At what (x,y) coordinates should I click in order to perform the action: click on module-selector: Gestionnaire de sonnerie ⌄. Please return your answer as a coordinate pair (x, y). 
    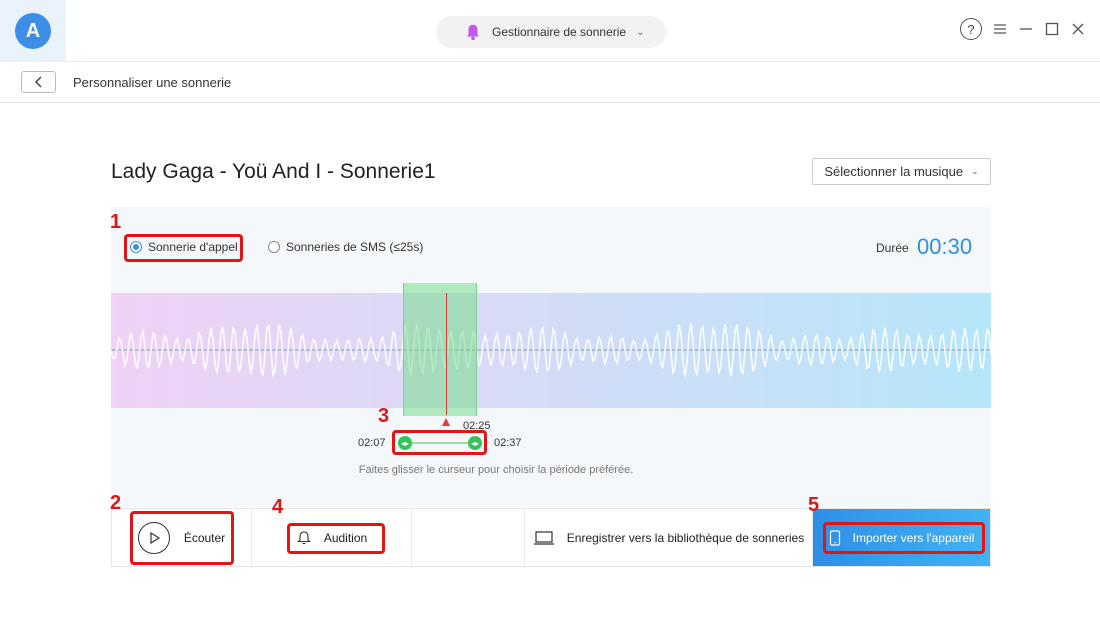
    Looking at the image, I should click on (551, 32).